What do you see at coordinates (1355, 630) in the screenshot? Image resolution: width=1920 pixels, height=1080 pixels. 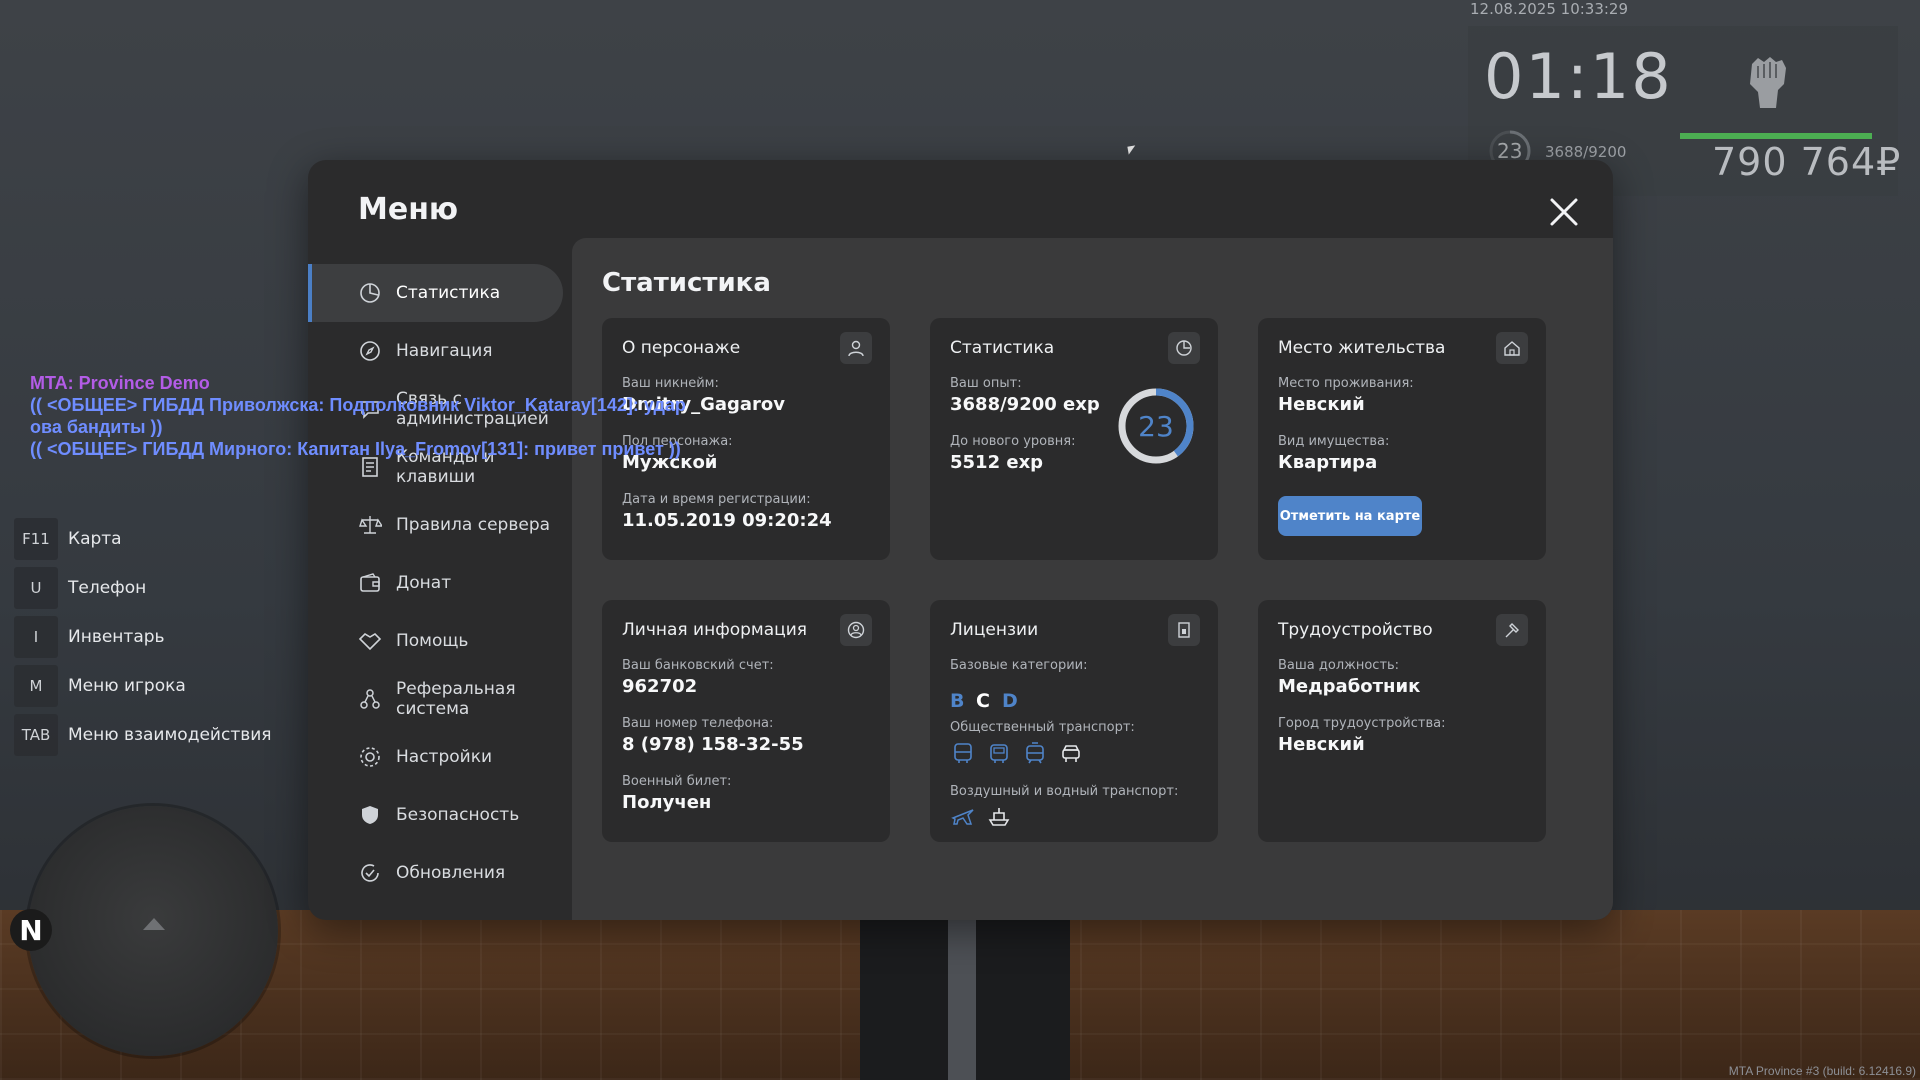 I see `card-title: Трудоустройство` at bounding box center [1355, 630].